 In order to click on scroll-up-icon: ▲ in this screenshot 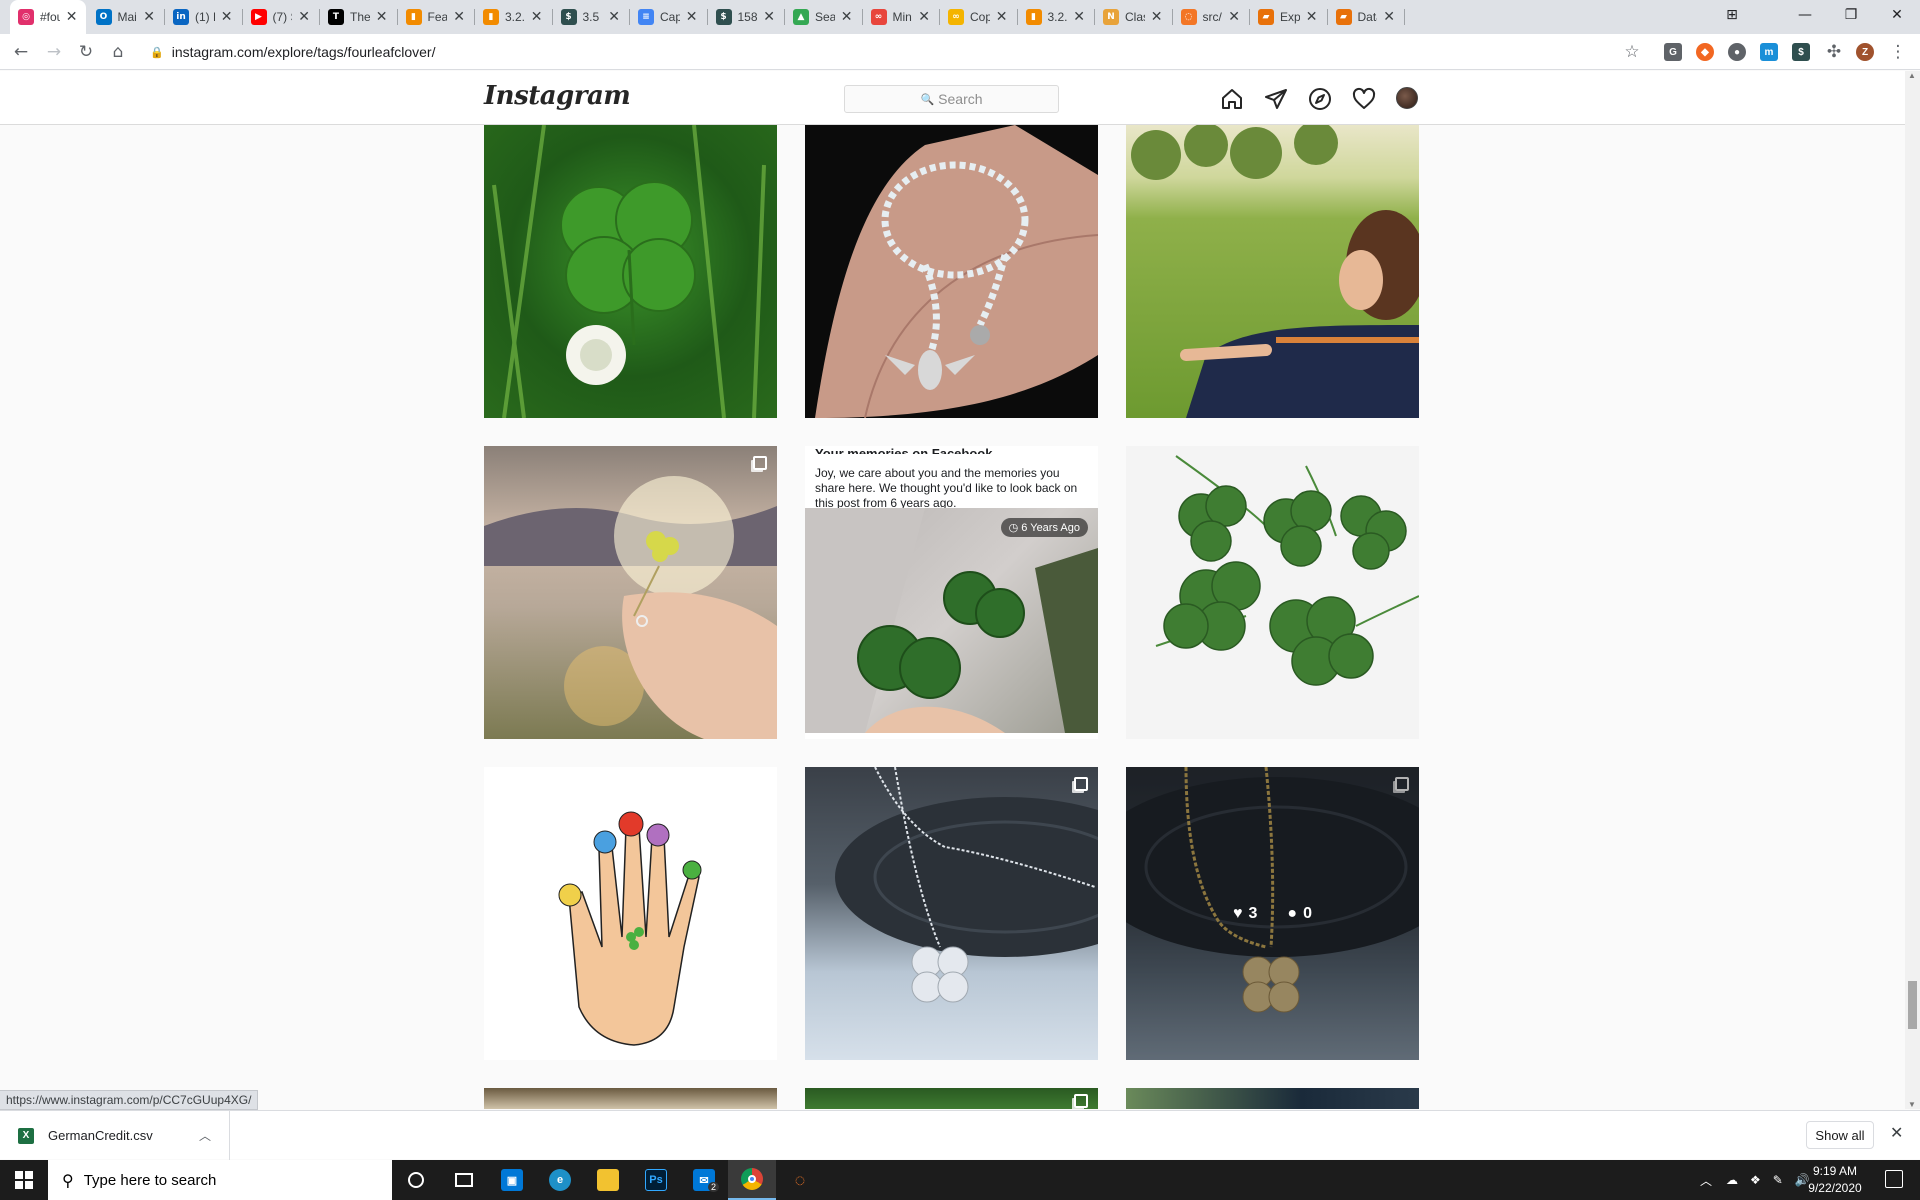, I will do `click(1912, 75)`.